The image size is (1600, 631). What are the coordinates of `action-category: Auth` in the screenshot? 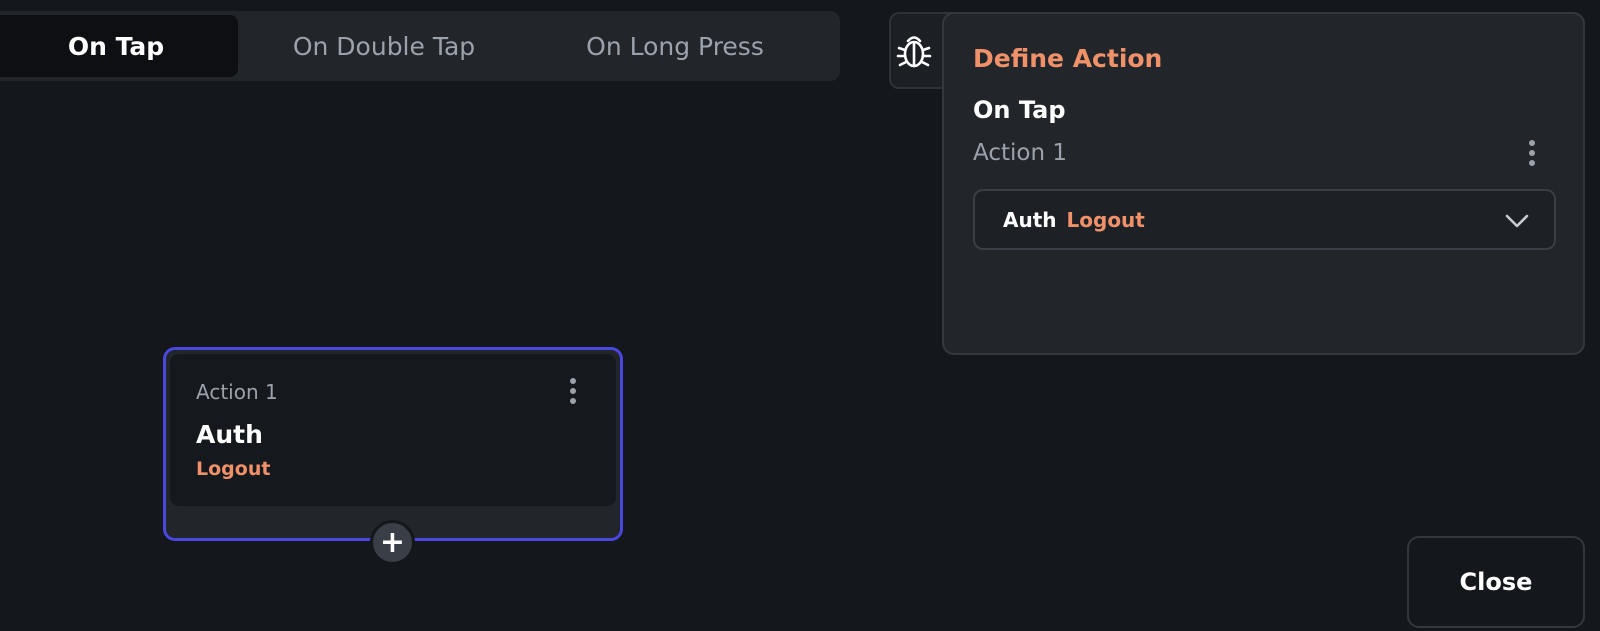 It's located at (1030, 219).